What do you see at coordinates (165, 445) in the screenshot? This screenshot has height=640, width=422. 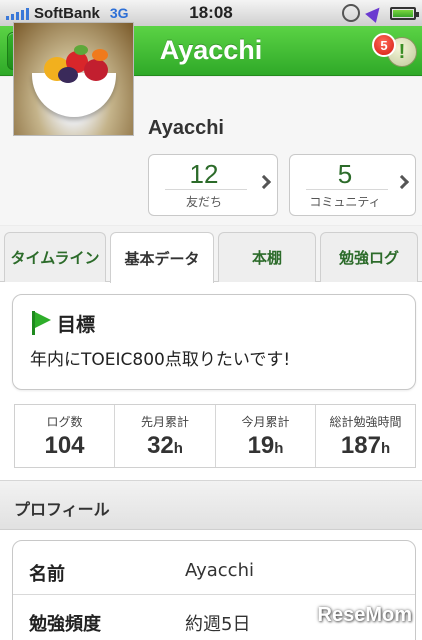 I see `stat-value: 32h` at bounding box center [165, 445].